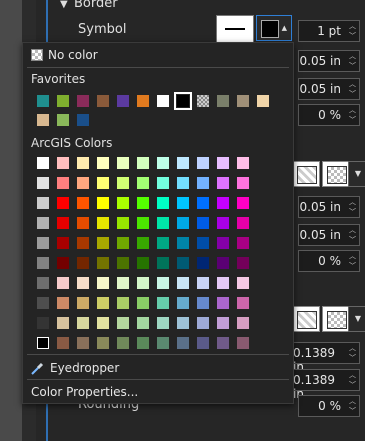 The height and width of the screenshot is (441, 365). I want to click on gap-x-field: 0.05 in ︿ ﹀, so click(329, 207).